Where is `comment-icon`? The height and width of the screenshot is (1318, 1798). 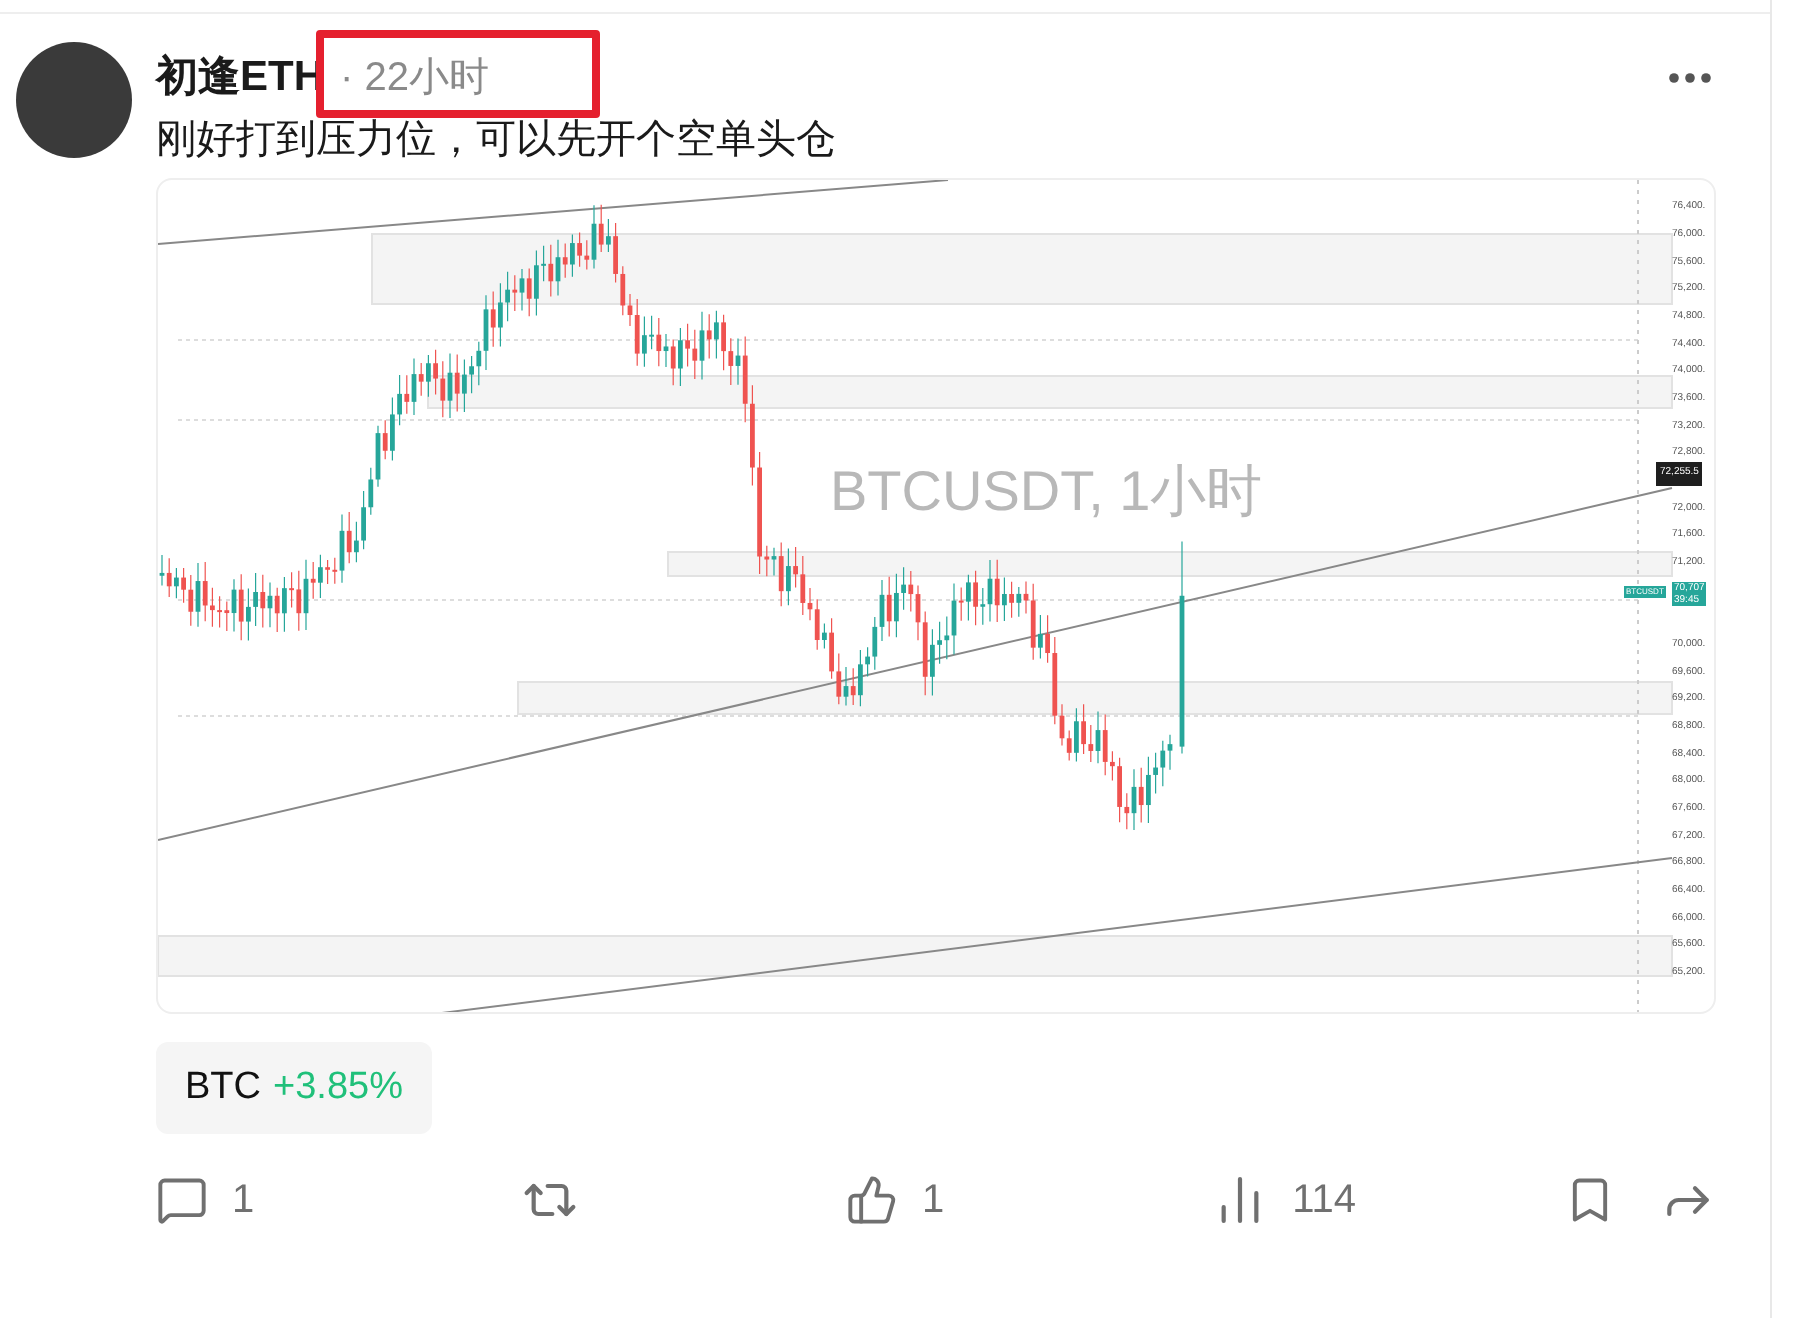 comment-icon is located at coordinates (182, 1200).